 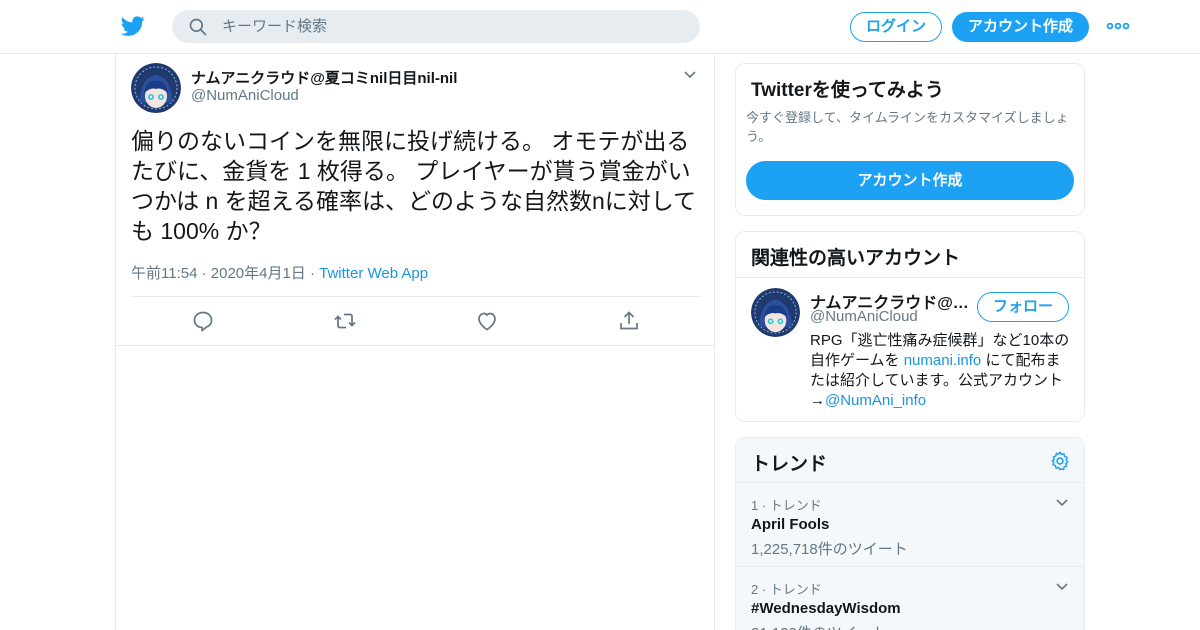 I want to click on like-icon, so click(x=487, y=321).